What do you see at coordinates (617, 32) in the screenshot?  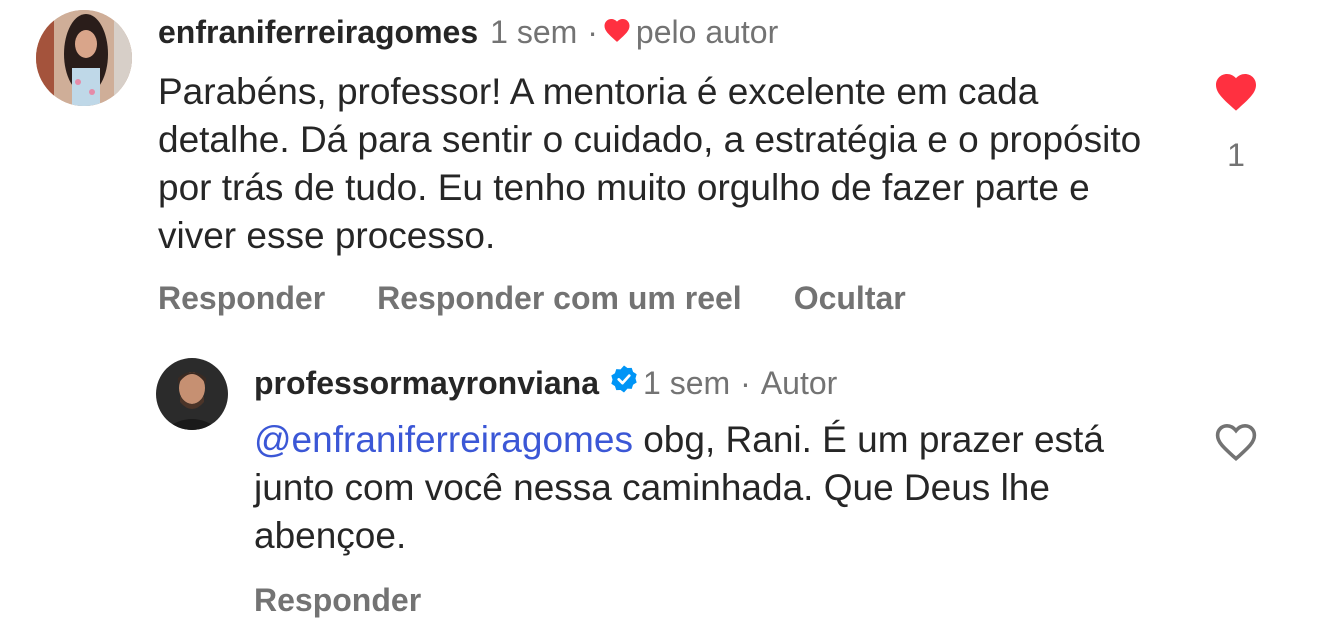 I see `heart-icon` at bounding box center [617, 32].